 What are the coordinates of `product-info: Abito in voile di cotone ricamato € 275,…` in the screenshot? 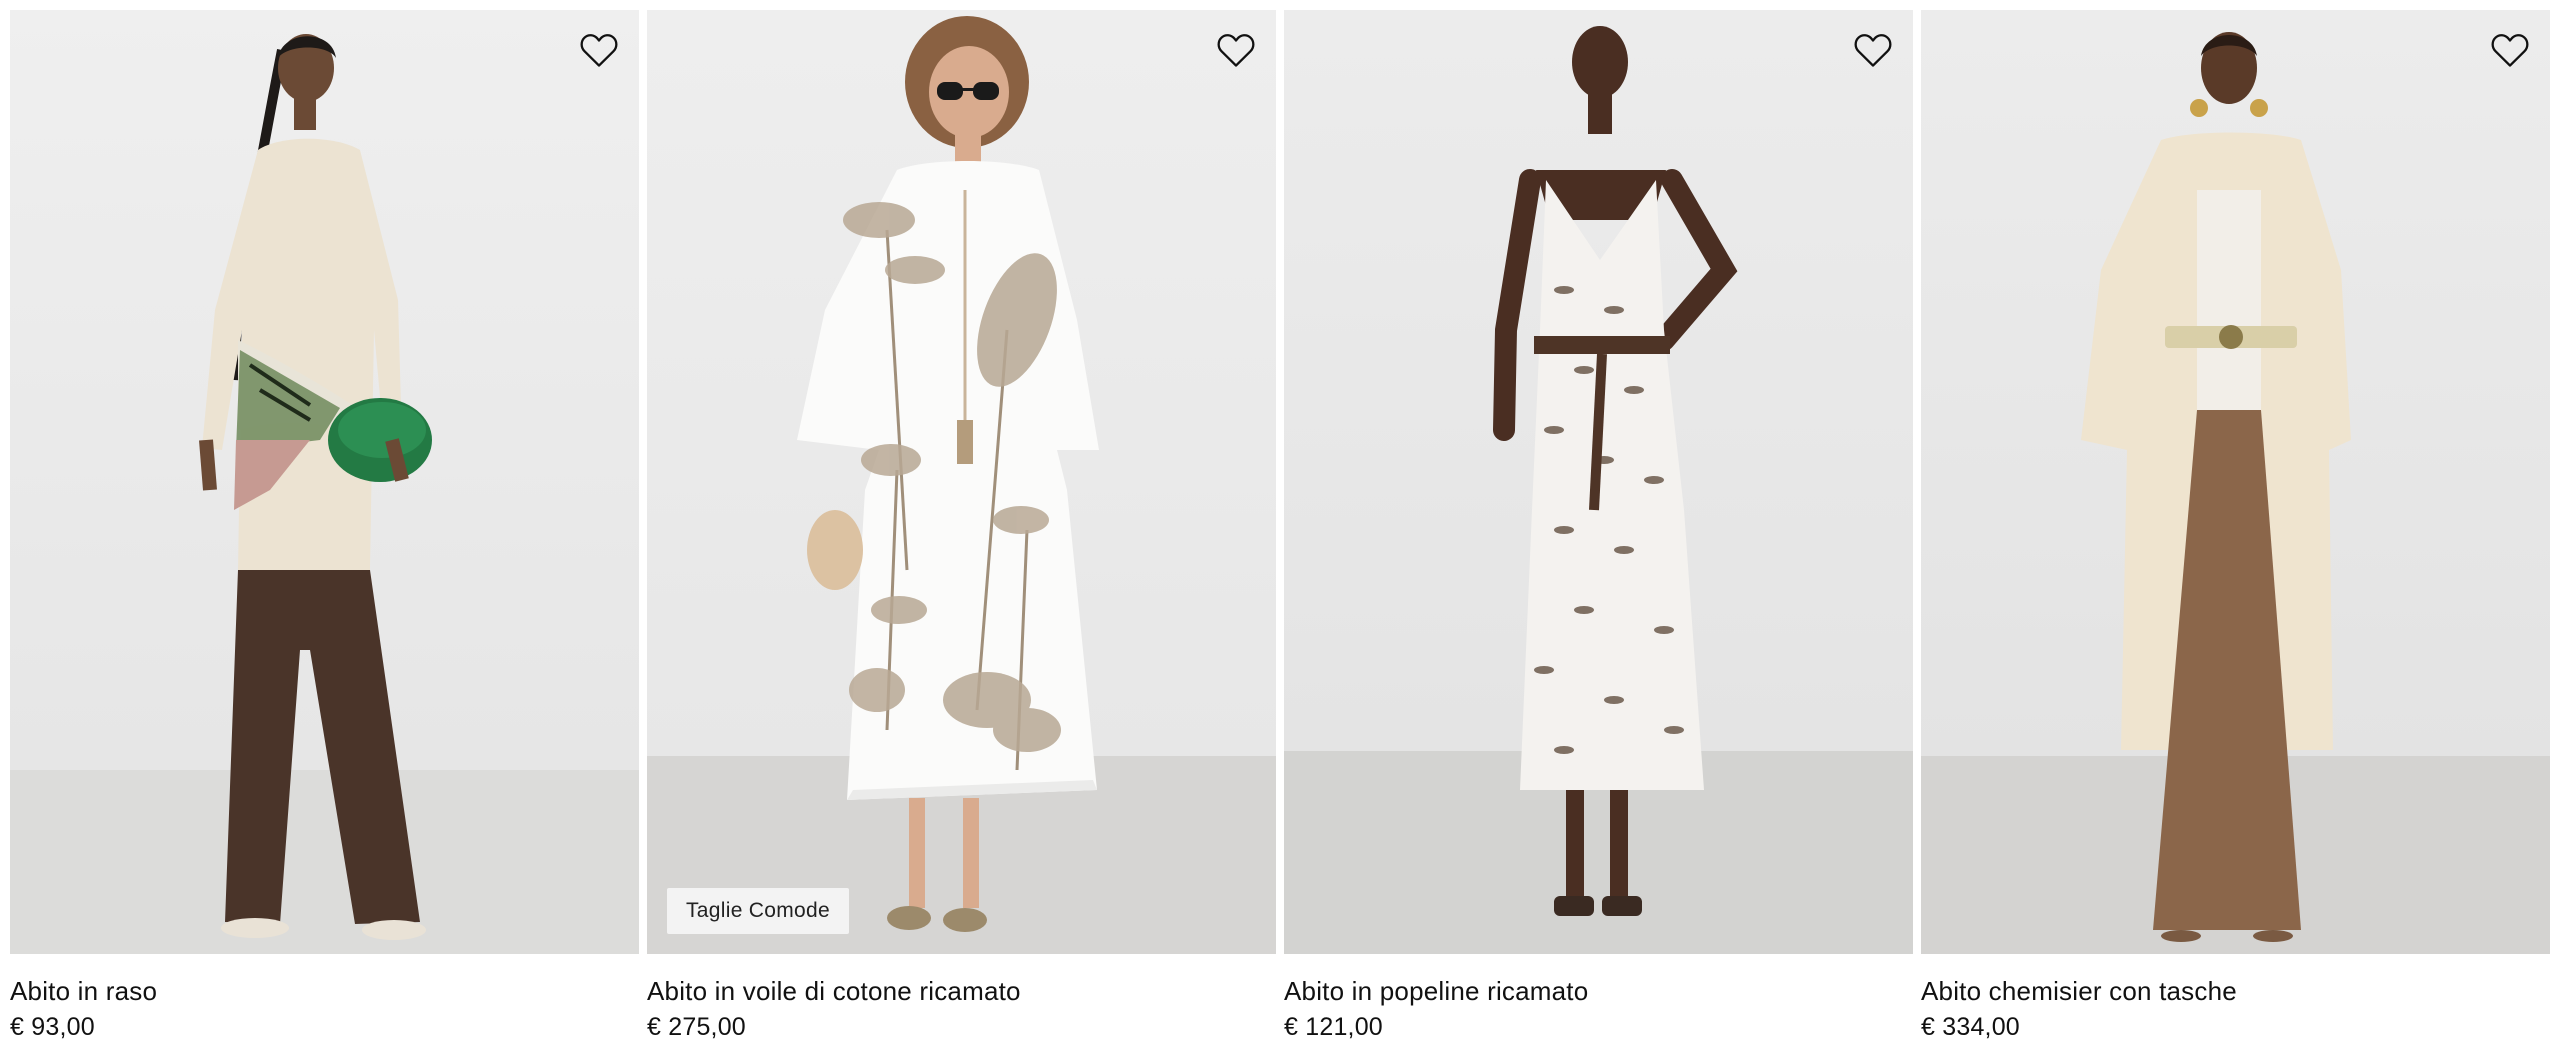 It's located at (961, 999).